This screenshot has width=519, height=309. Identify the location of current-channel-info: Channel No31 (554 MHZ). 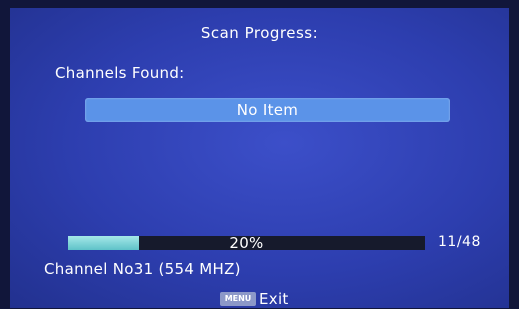
(142, 269).